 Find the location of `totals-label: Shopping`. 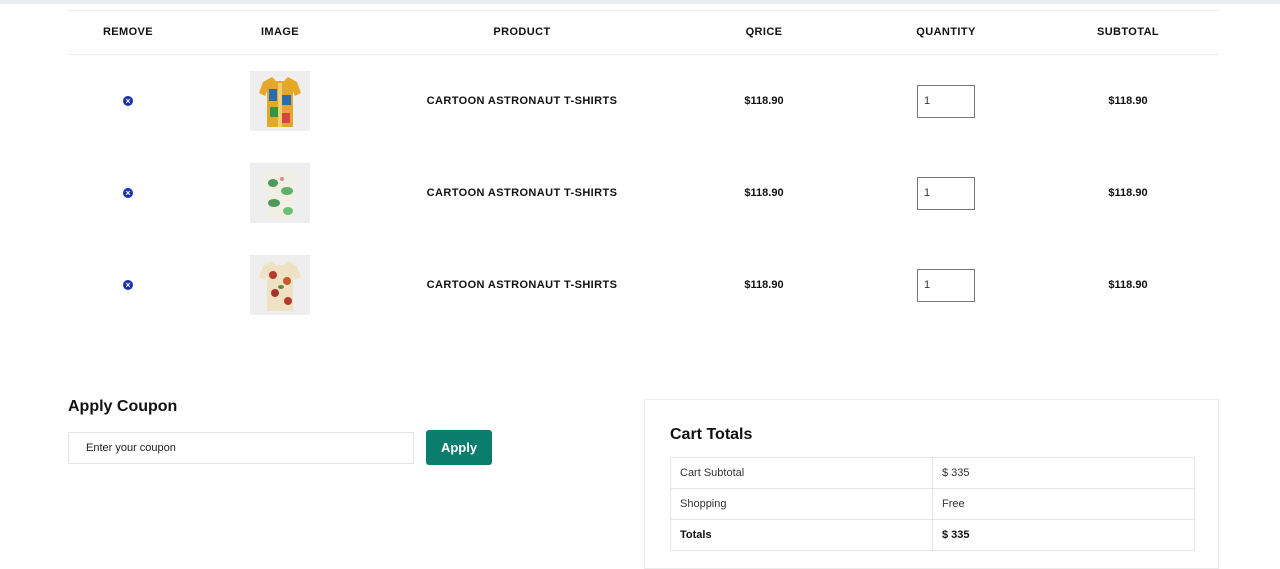

totals-label: Shopping is located at coordinates (801, 504).